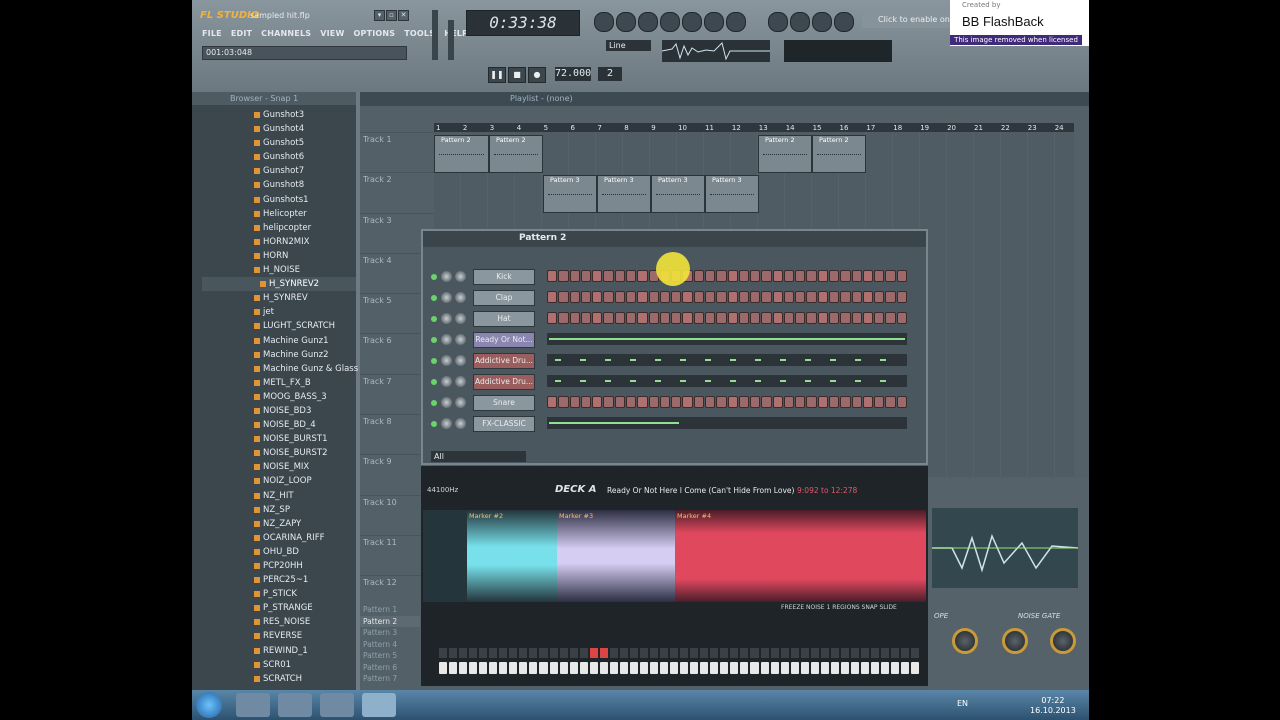 Image resolution: width=1280 pixels, height=720 pixels. What do you see at coordinates (286, 35) in the screenshot?
I see `menu-channels: CHANNELS` at bounding box center [286, 35].